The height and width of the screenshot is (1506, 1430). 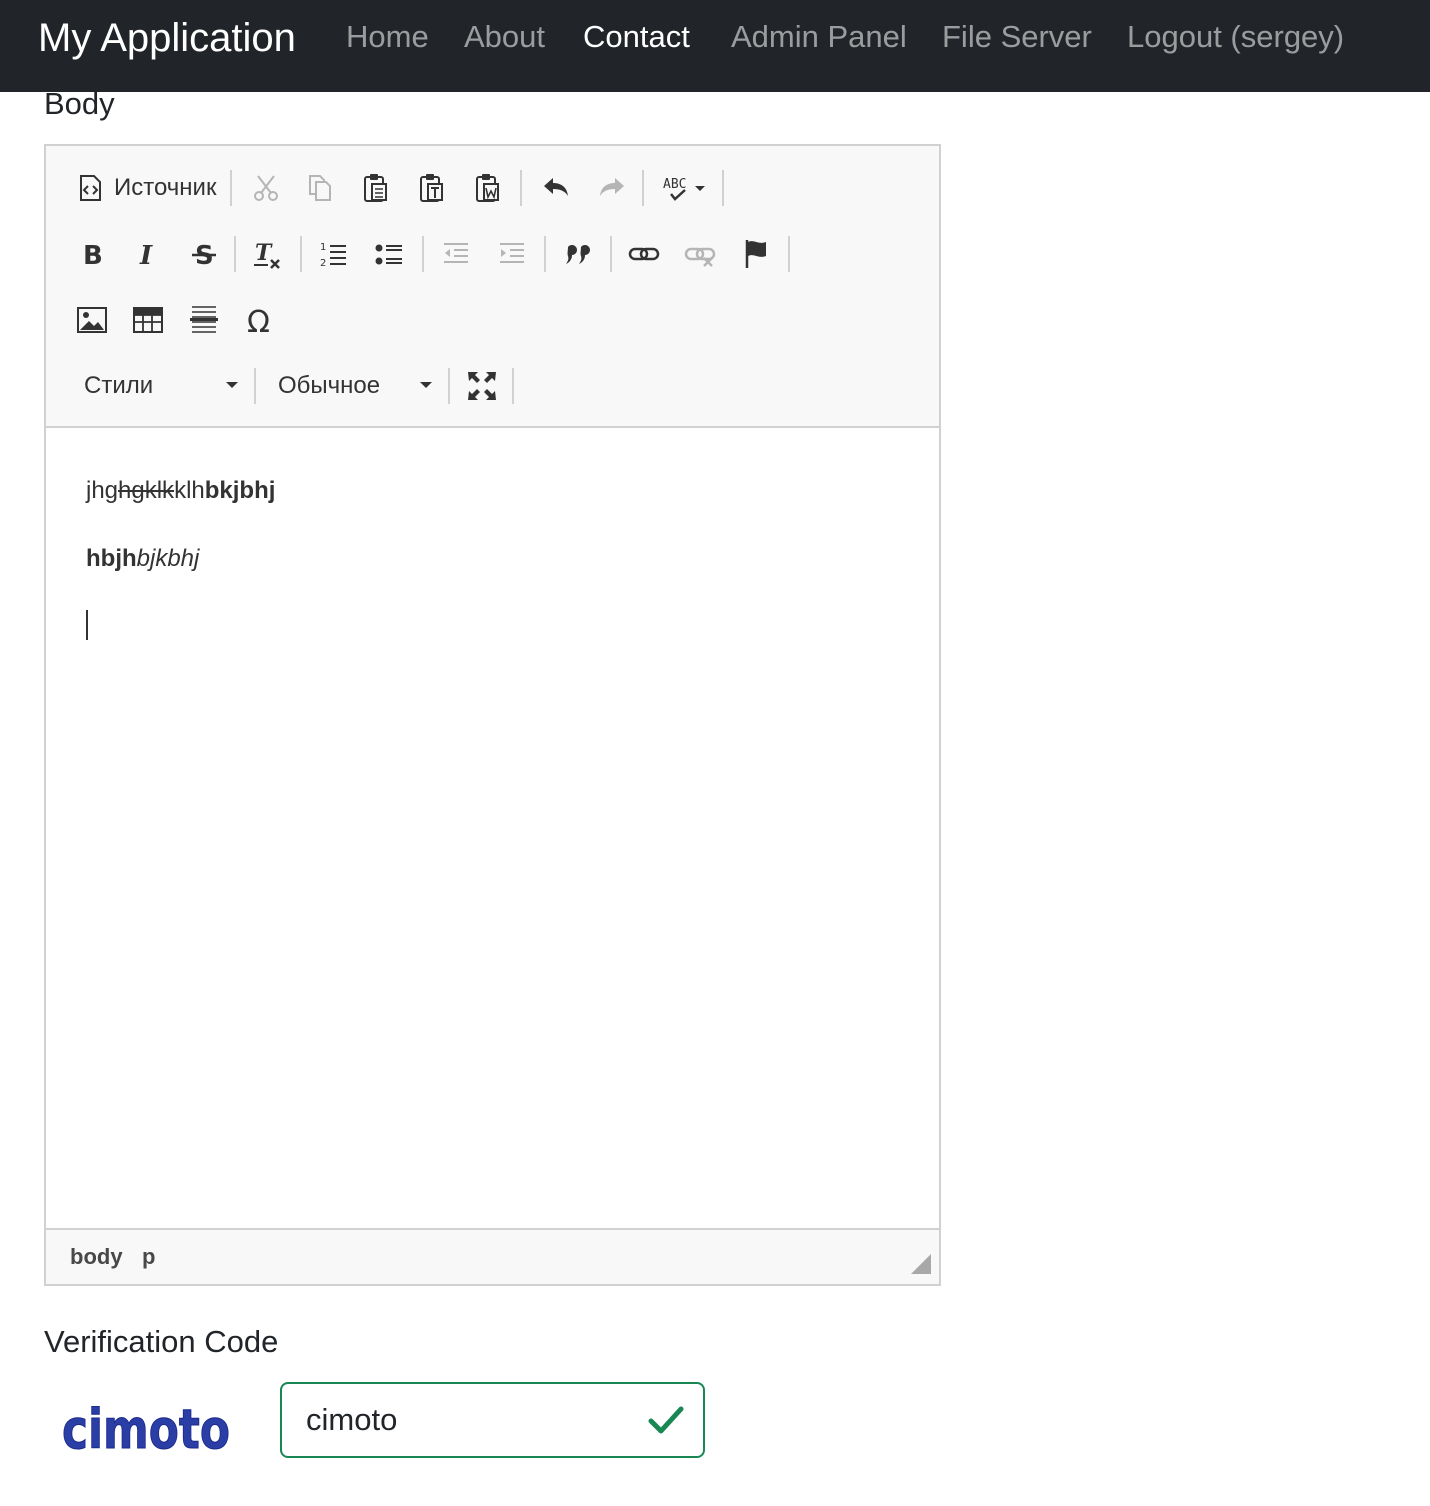 I want to click on anchor-button, so click(x=758, y=254).